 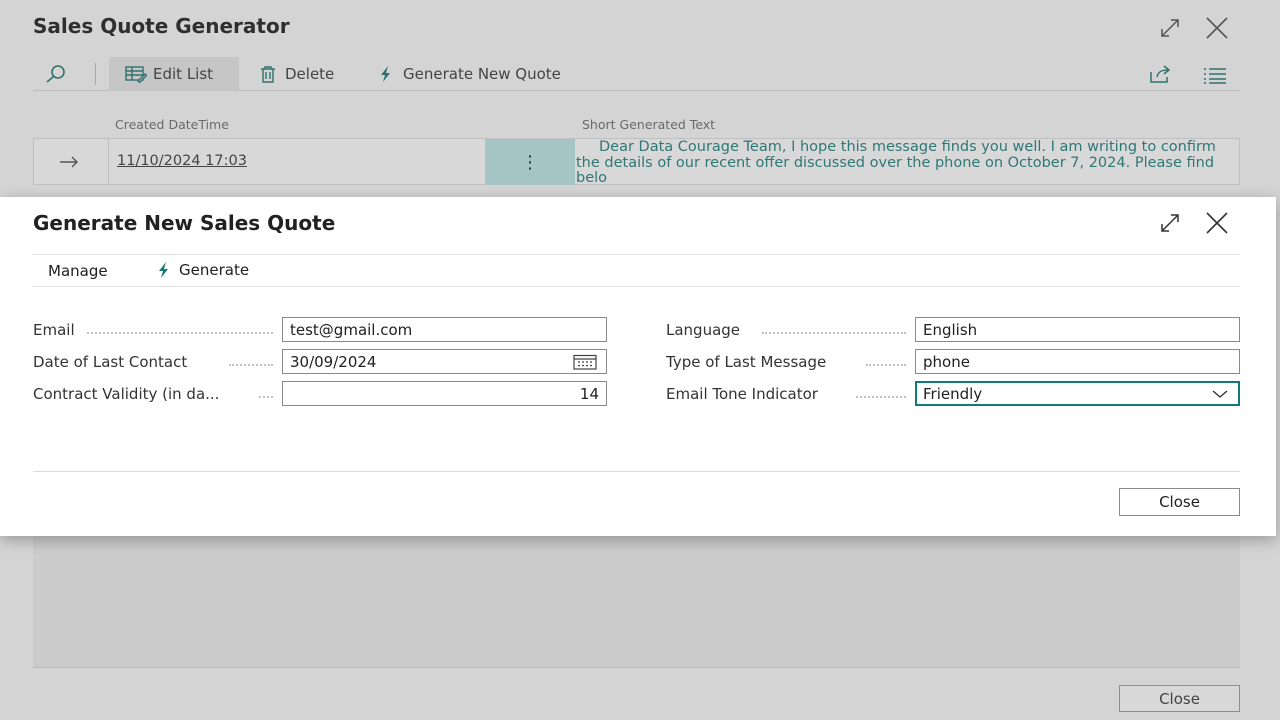 What do you see at coordinates (182, 161) in the screenshot?
I see `created-datetime-link: 11/10/2024 17:03` at bounding box center [182, 161].